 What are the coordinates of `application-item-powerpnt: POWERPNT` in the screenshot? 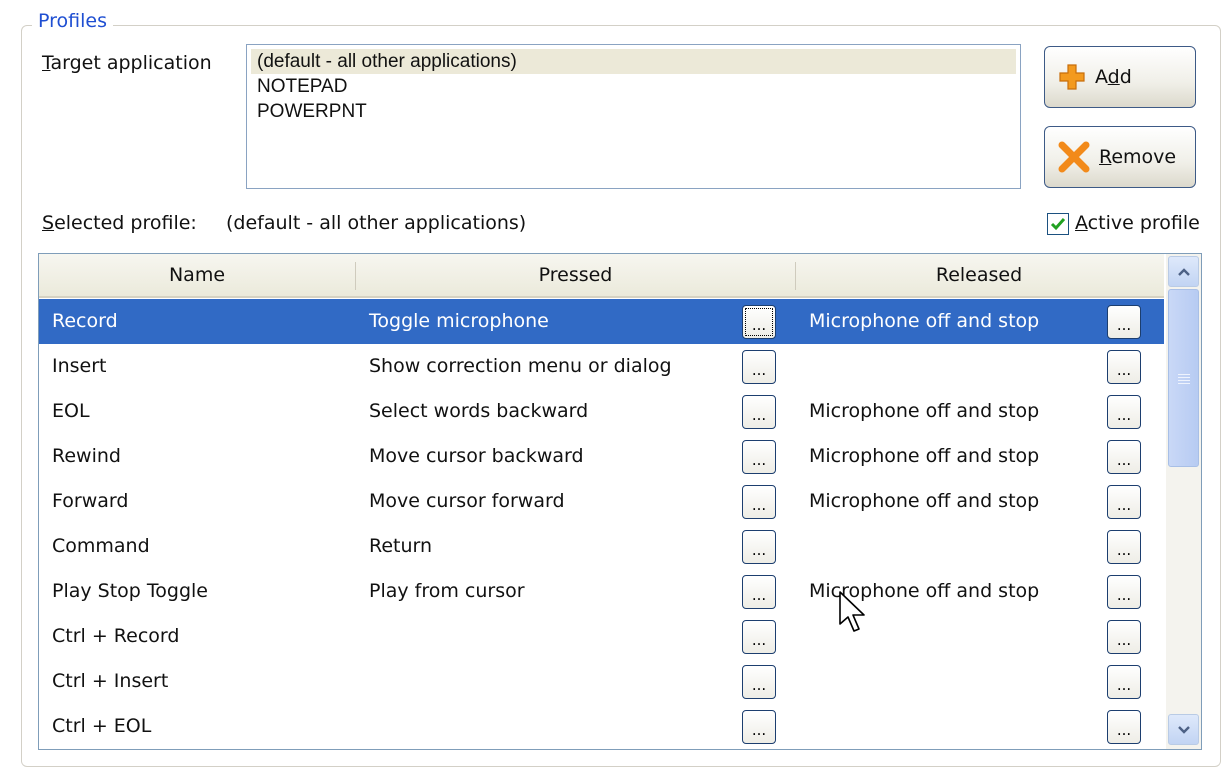 It's located at (633, 111).